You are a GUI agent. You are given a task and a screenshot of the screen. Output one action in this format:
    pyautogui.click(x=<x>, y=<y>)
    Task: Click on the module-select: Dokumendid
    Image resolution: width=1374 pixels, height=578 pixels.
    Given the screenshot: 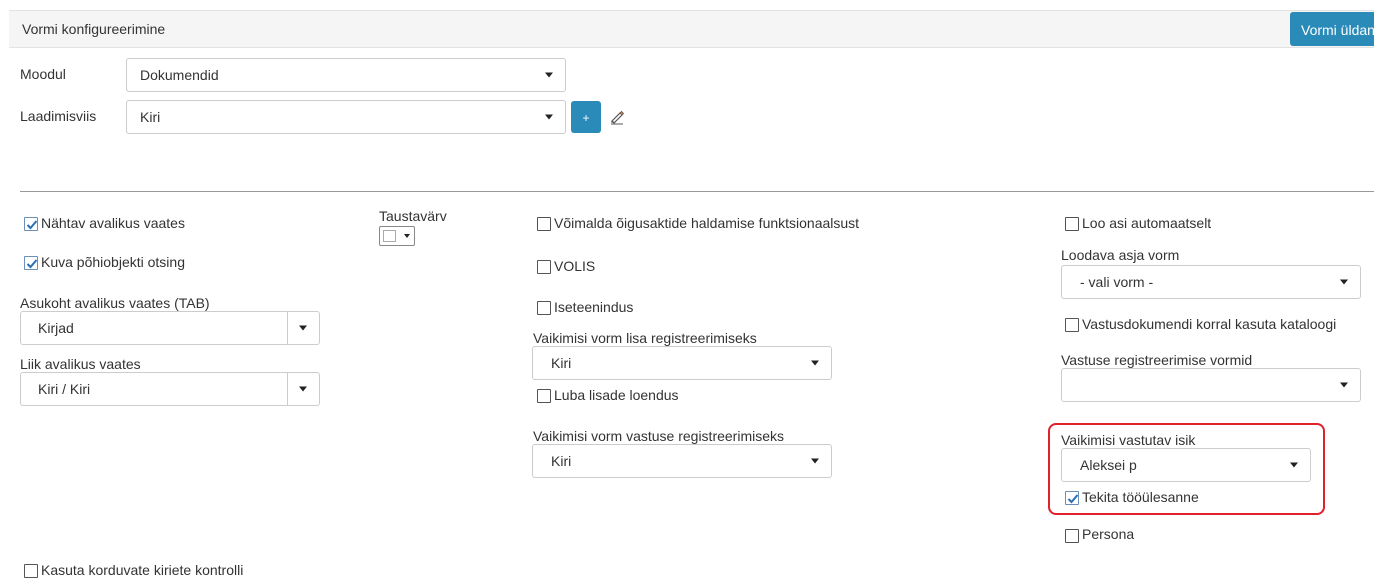 What is the action you would take?
    pyautogui.click(x=346, y=75)
    